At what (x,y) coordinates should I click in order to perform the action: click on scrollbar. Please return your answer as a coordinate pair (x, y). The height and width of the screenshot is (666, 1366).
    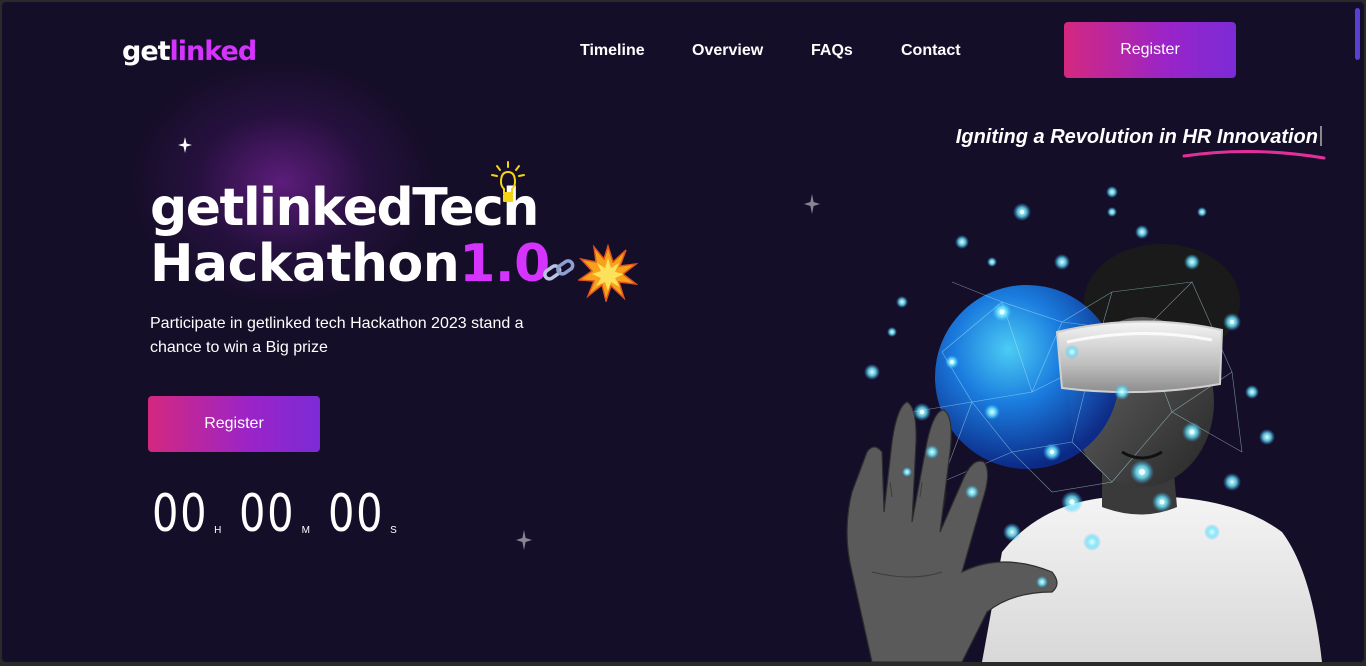
    Looking at the image, I should click on (1357, 34).